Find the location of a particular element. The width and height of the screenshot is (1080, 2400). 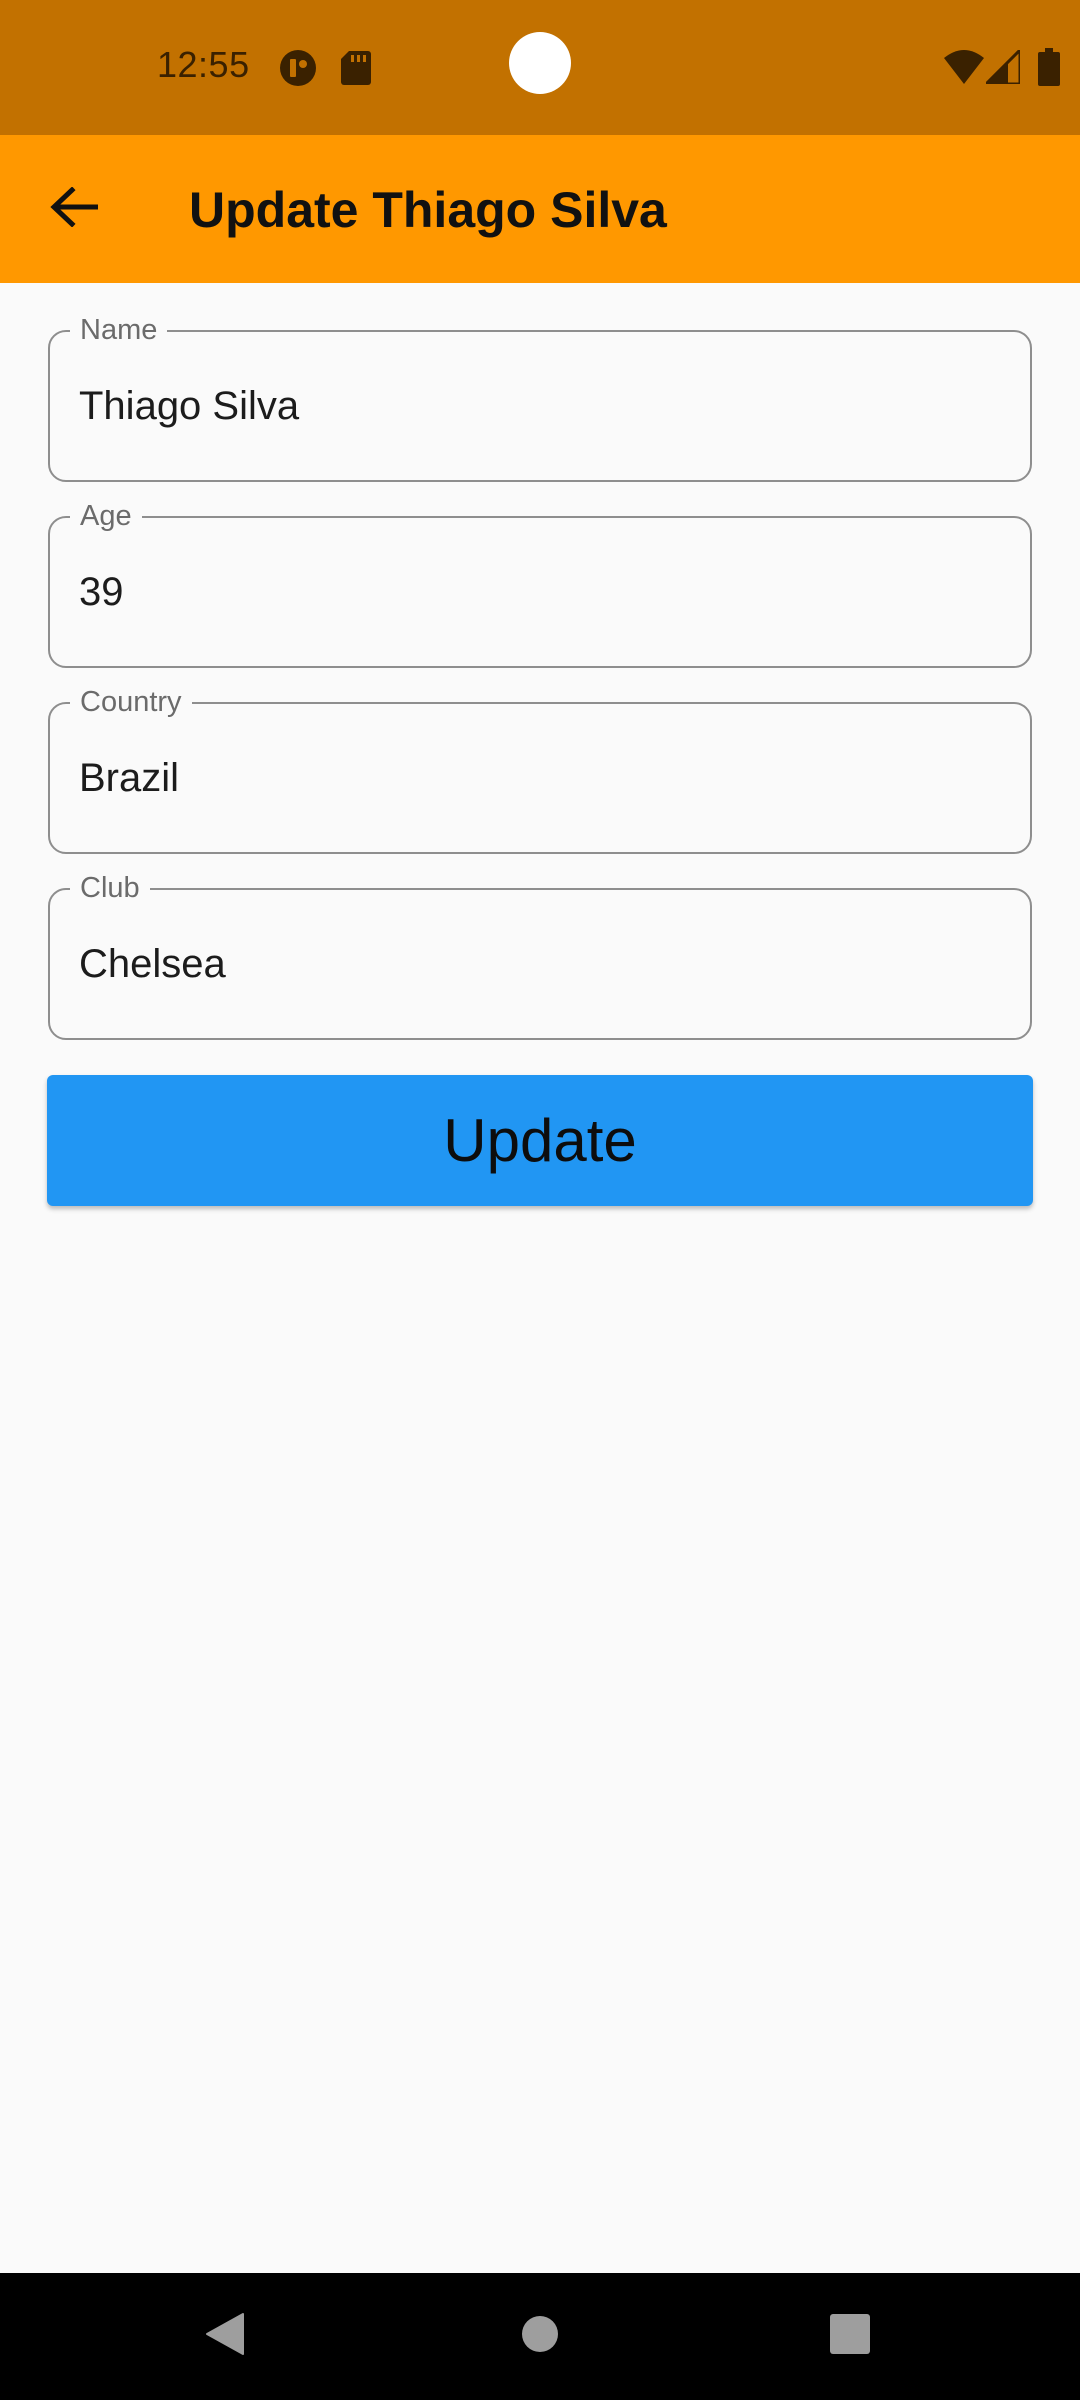

name-field: Name is located at coordinates (540, 397).